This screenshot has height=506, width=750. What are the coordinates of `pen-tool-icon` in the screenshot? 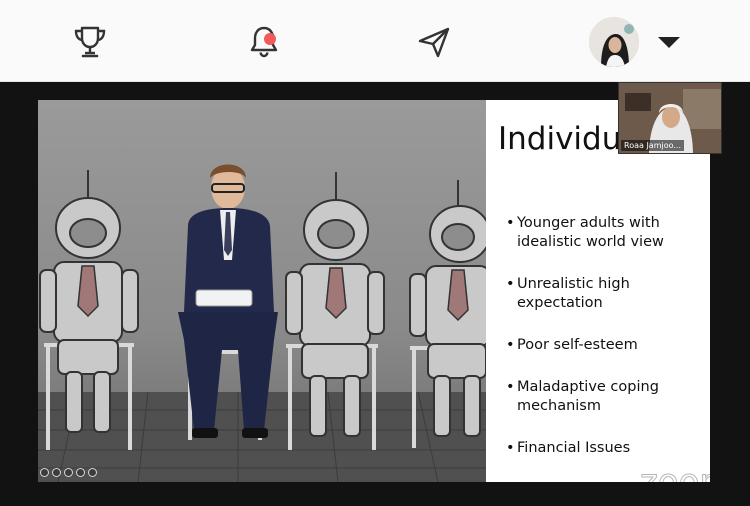 It's located at (56, 472).